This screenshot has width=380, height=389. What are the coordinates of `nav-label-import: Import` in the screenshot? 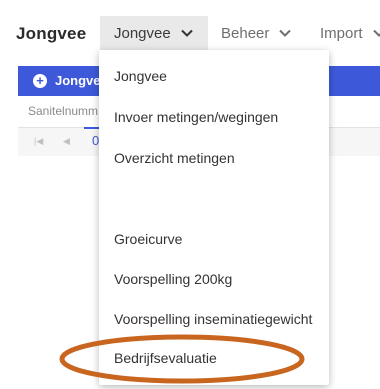 It's located at (341, 33).